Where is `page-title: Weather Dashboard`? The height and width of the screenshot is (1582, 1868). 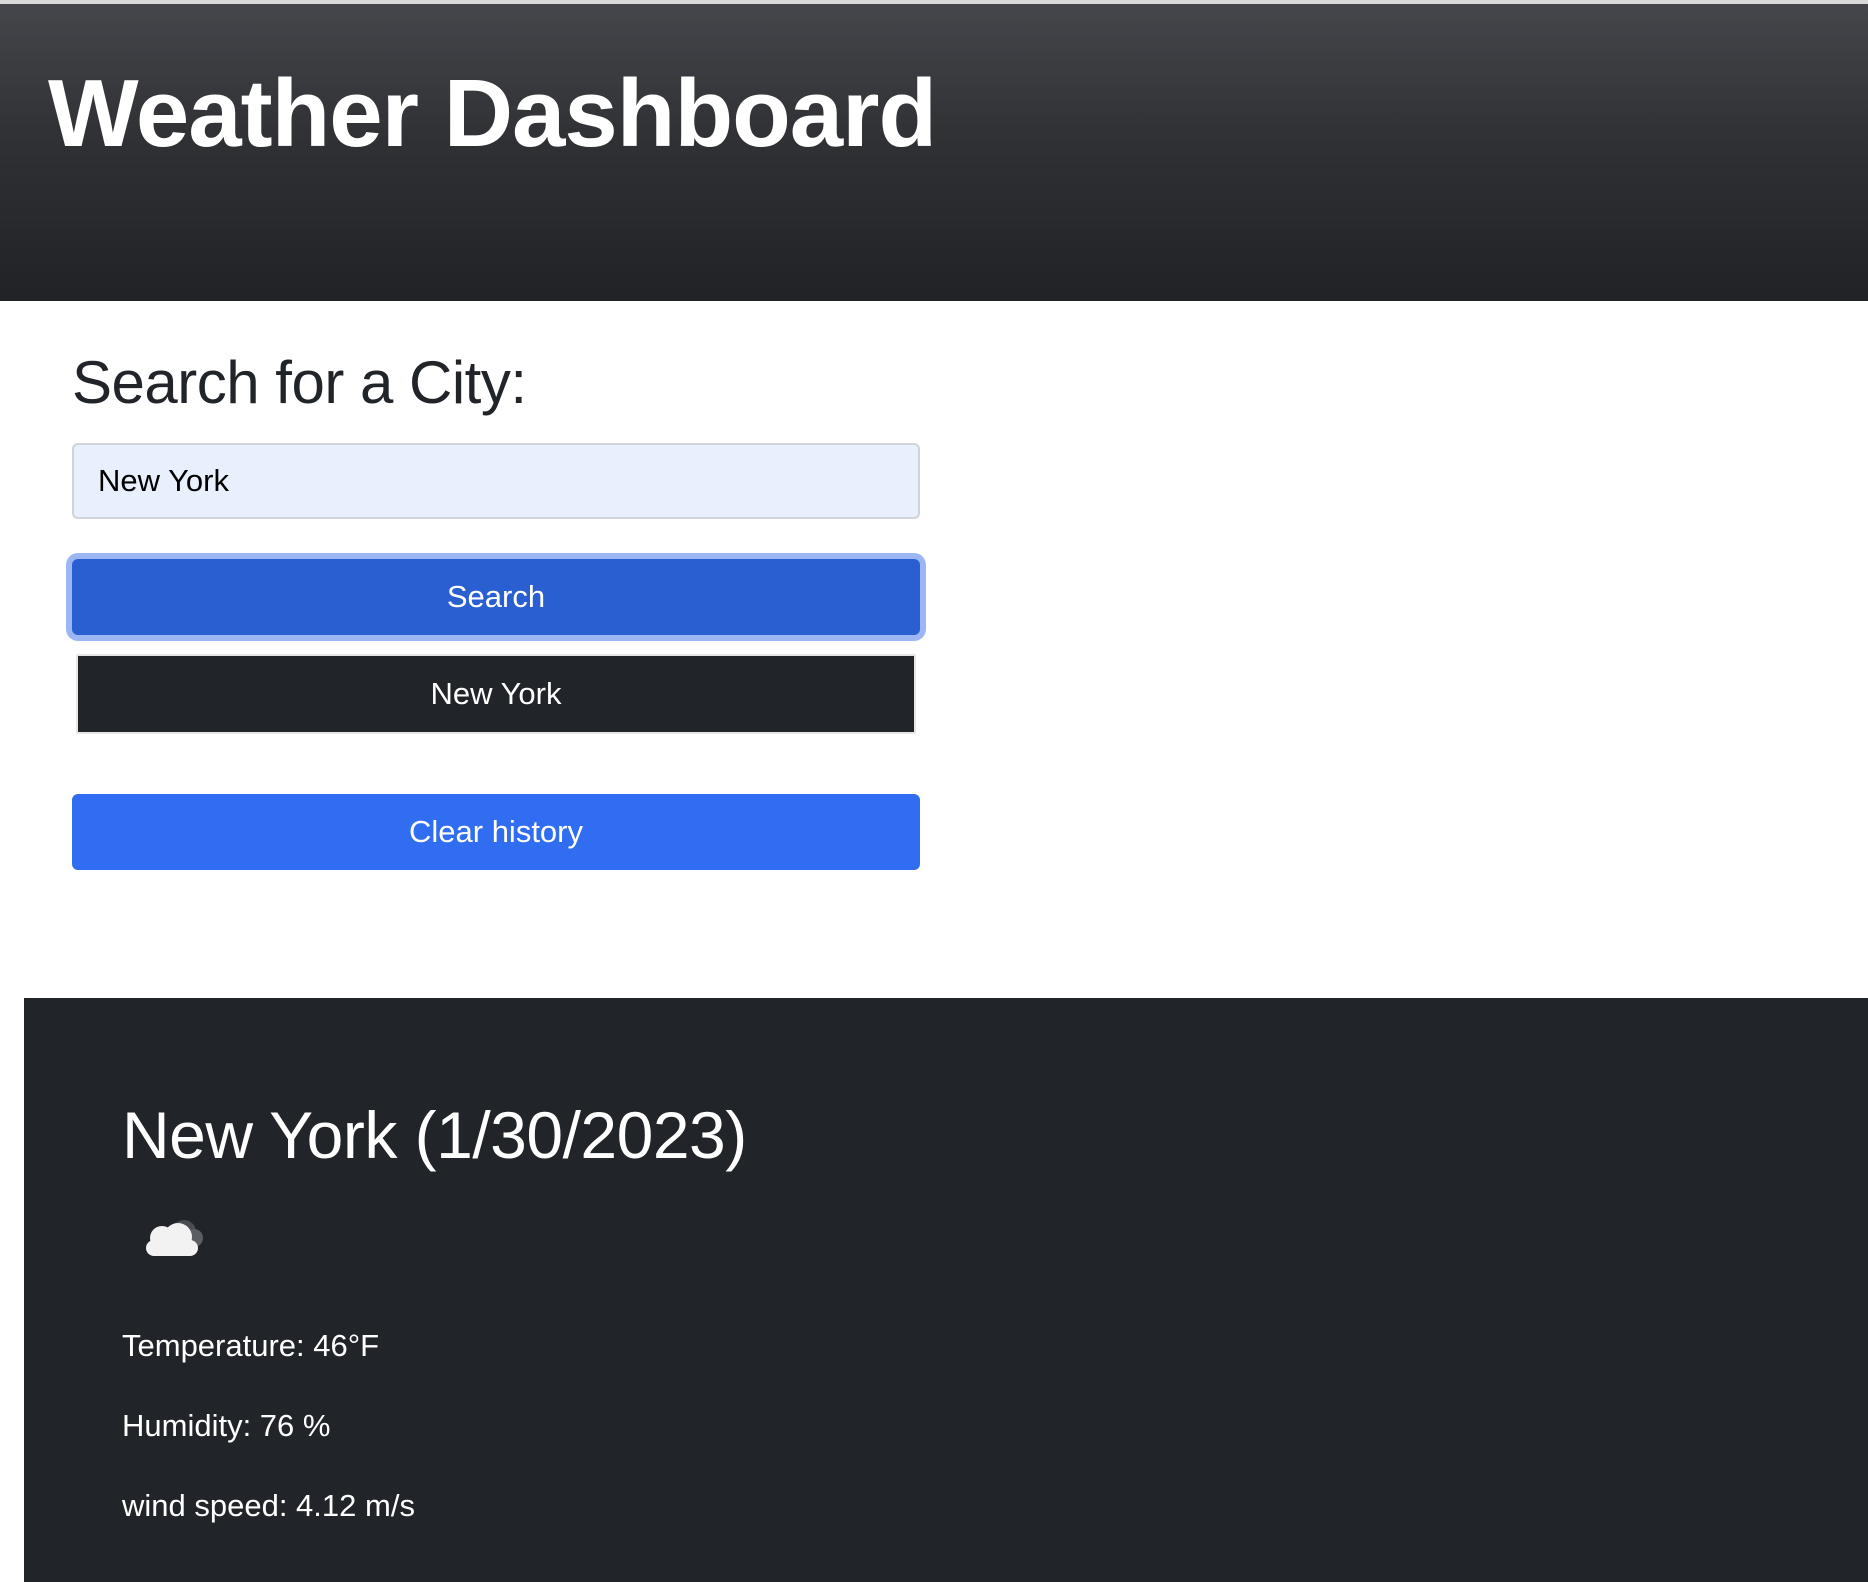 page-title: Weather Dashboard is located at coordinates (492, 113).